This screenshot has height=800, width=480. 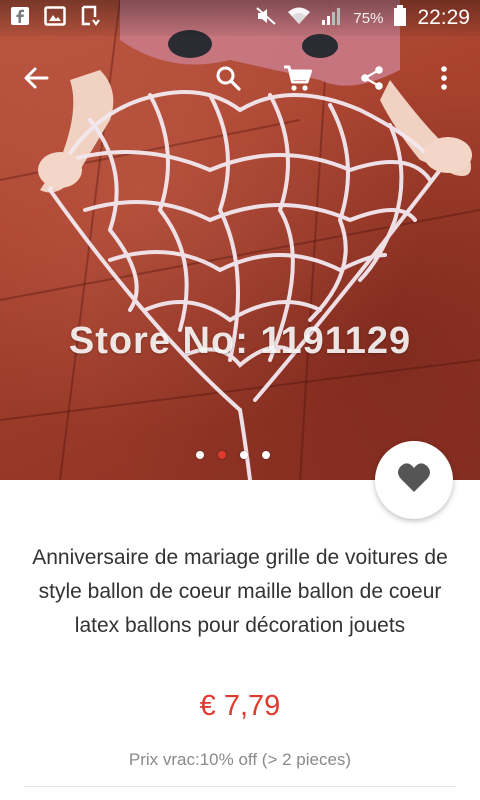 I want to click on add-to-wishlist-button, so click(x=414, y=480).